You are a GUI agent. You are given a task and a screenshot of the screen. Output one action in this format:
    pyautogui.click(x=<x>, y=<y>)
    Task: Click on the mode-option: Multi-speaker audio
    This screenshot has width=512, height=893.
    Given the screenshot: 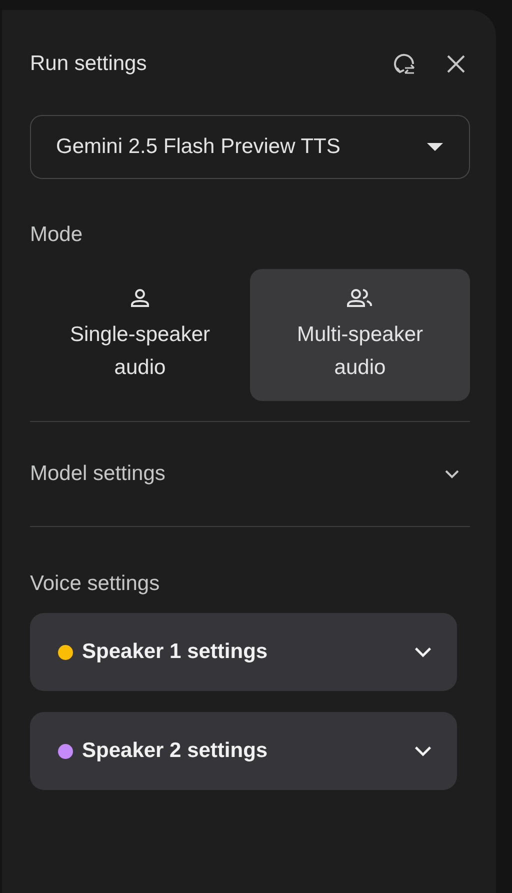 What is the action you would take?
    pyautogui.click(x=360, y=335)
    